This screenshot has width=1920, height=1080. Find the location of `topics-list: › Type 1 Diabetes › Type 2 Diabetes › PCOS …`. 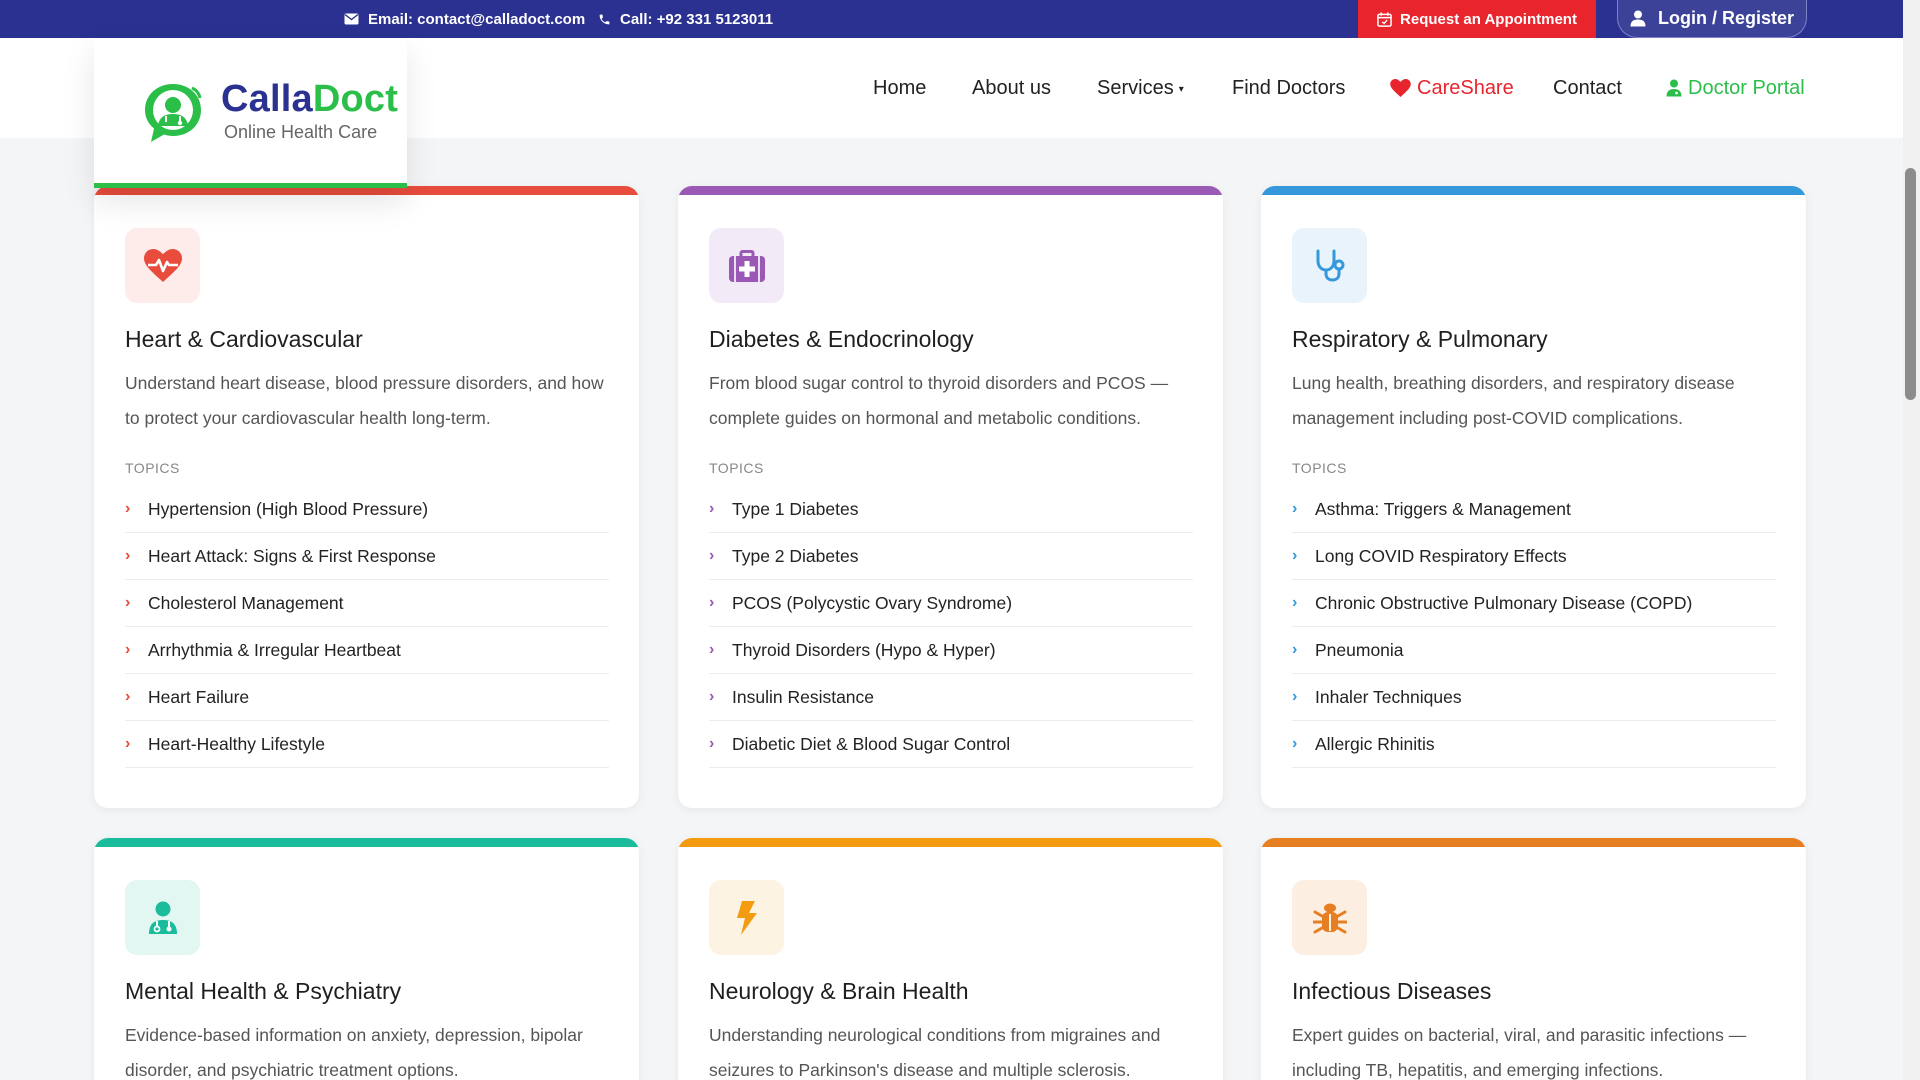

topics-list: › Type 1 Diabetes › Type 2 Diabetes › PCOS … is located at coordinates (951, 627).